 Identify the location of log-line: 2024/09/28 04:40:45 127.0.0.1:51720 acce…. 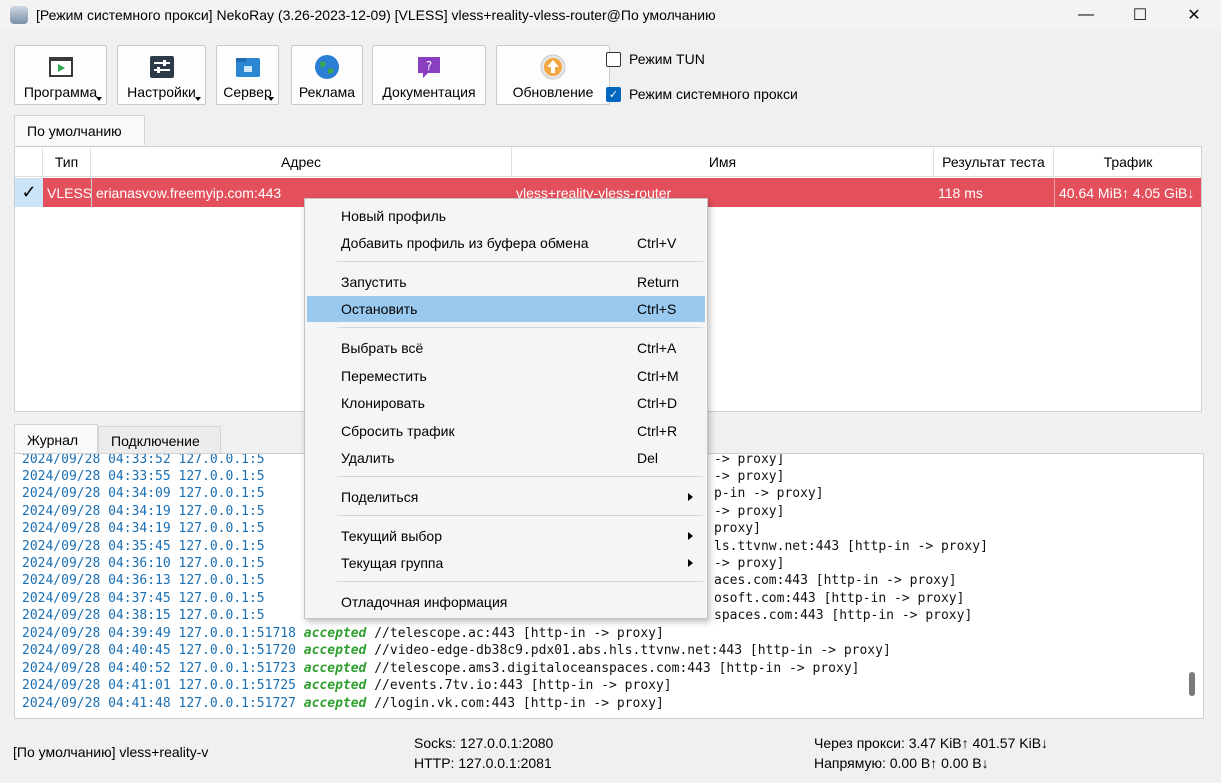
(456, 650).